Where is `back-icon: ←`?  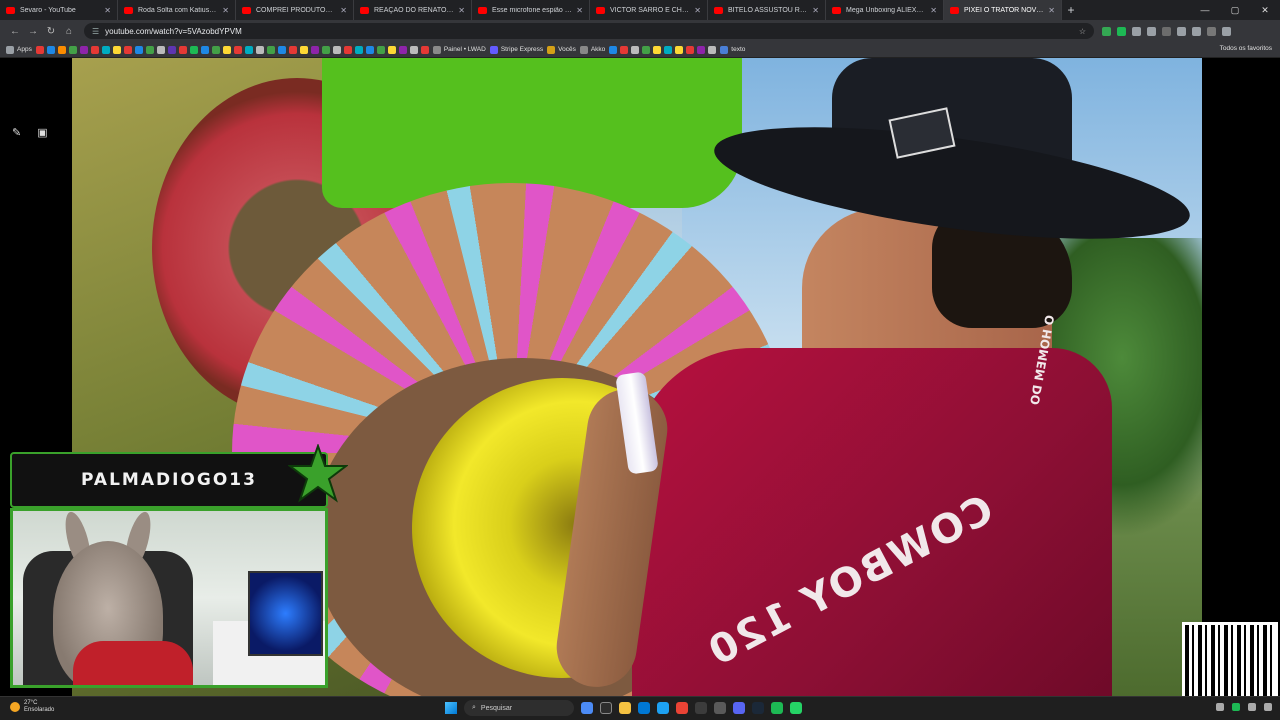 back-icon: ← is located at coordinates (15, 31).